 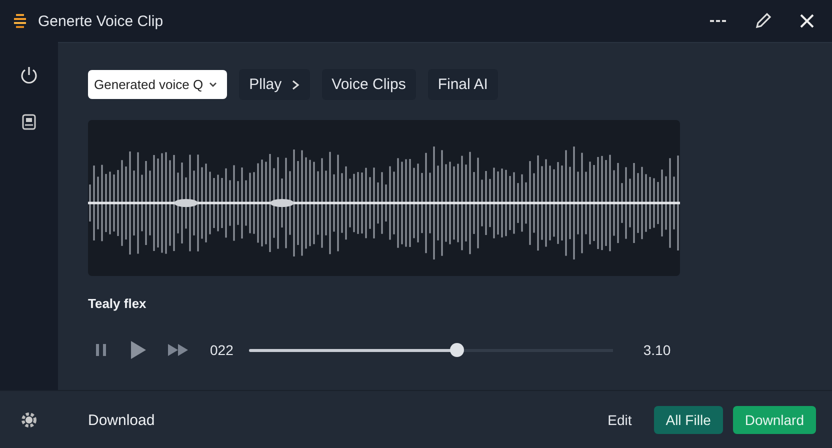 What do you see at coordinates (101, 350) in the screenshot?
I see `pause-icon` at bounding box center [101, 350].